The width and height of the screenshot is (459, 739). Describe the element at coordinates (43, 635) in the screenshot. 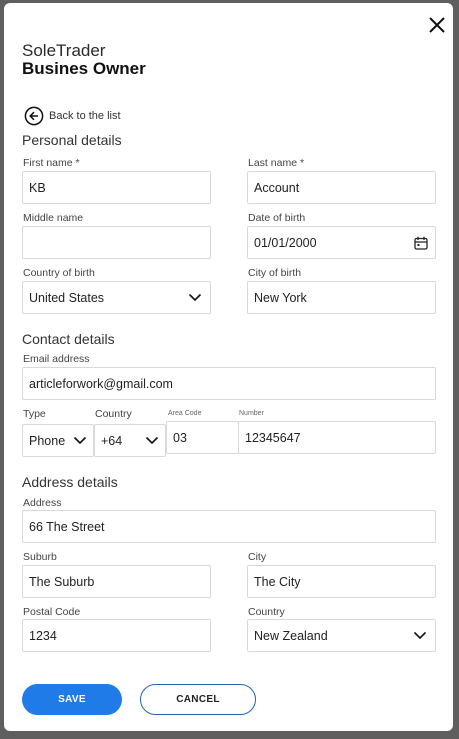

I see `postal-code-value: 1234` at that location.